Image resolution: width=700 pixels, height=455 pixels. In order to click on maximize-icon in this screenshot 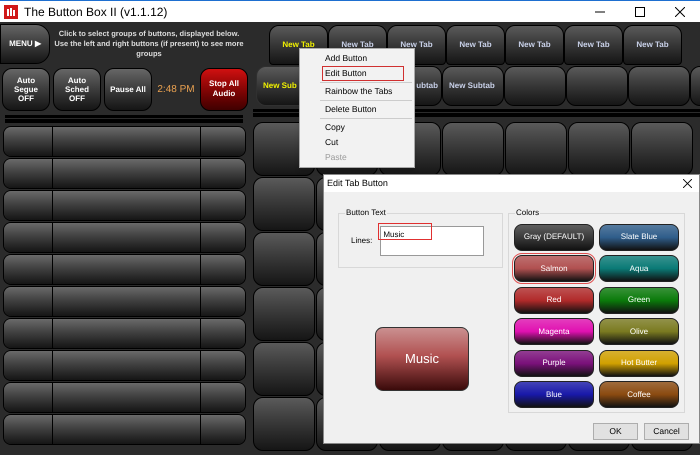, I will do `click(640, 11)`.